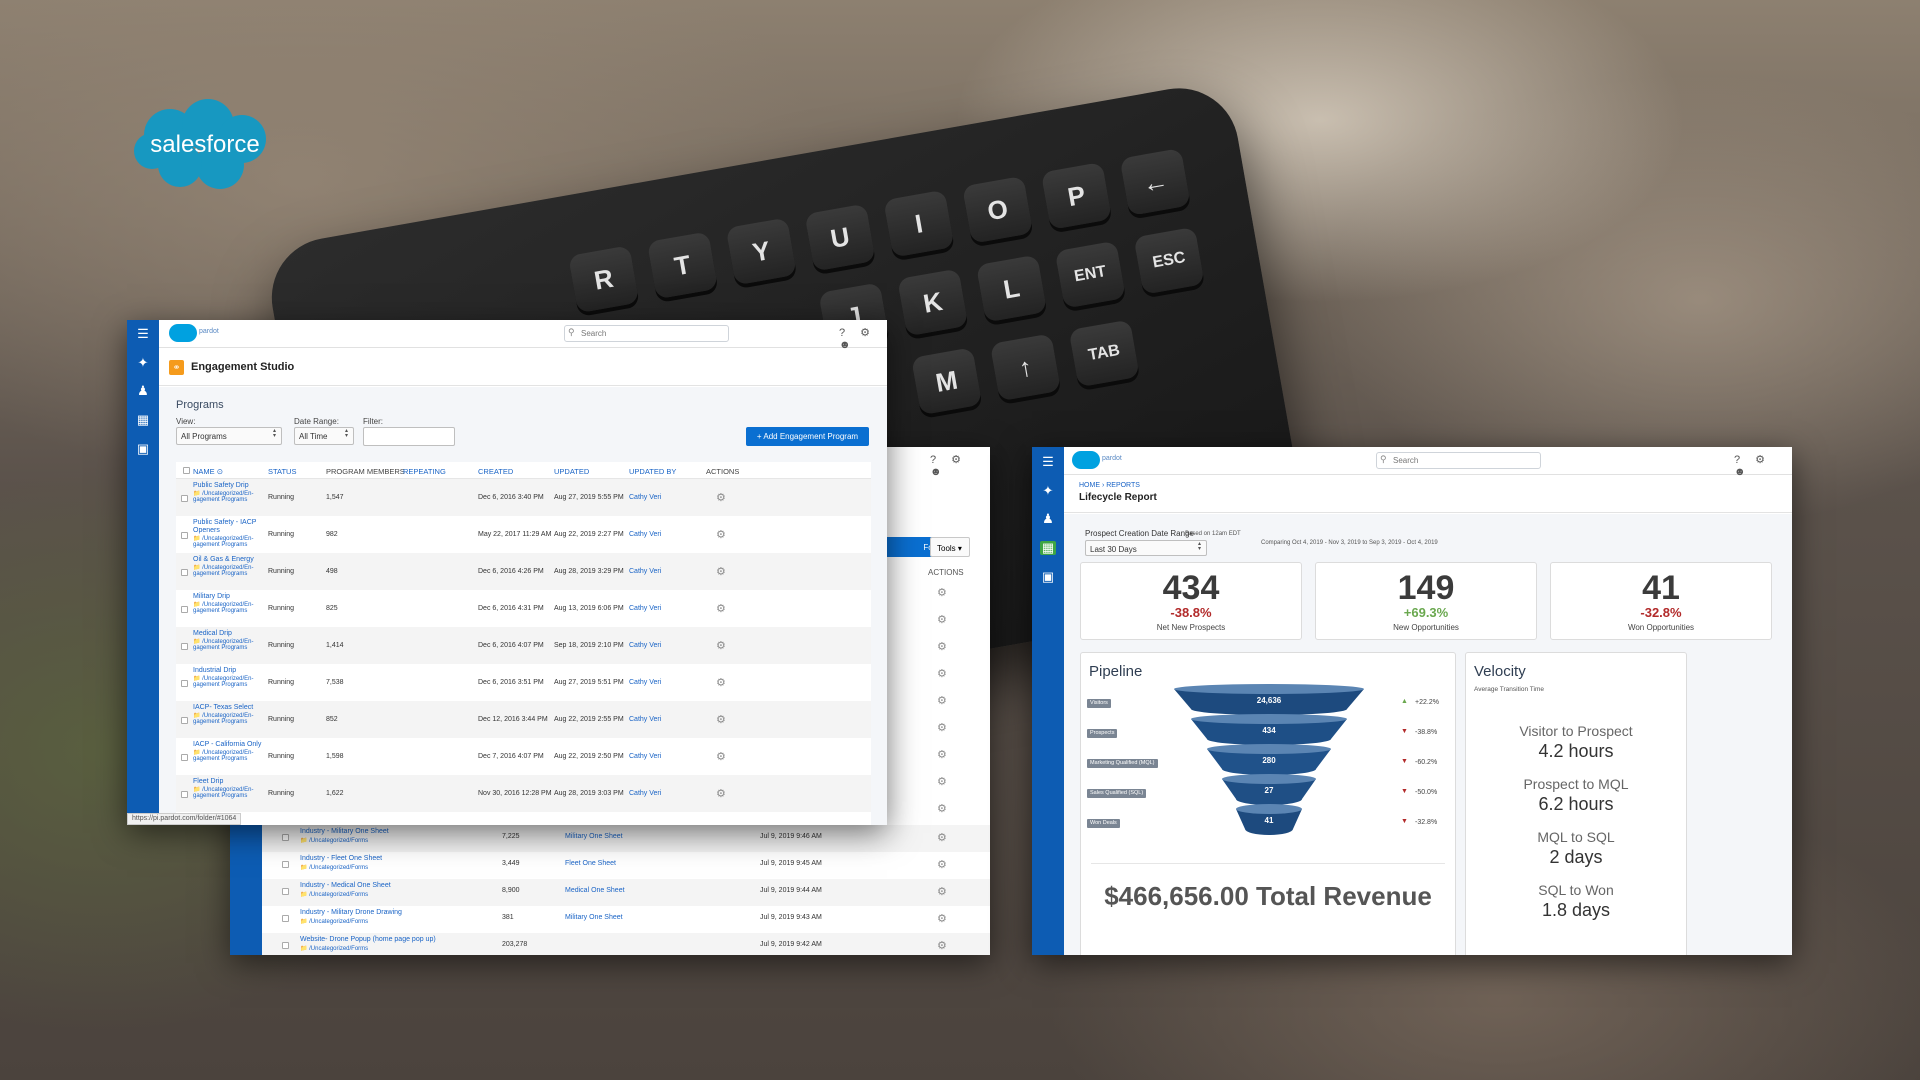 The image size is (1920, 1080). I want to click on date-range-select: All Time, so click(324, 436).